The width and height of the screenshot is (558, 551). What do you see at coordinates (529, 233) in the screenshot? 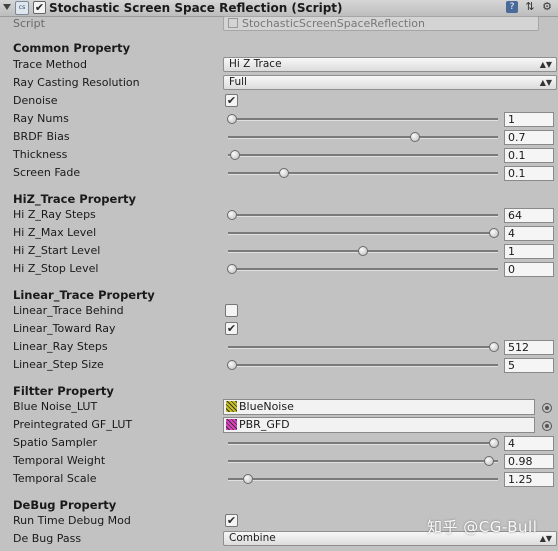
I see `hiz-max-level-field: 4` at bounding box center [529, 233].